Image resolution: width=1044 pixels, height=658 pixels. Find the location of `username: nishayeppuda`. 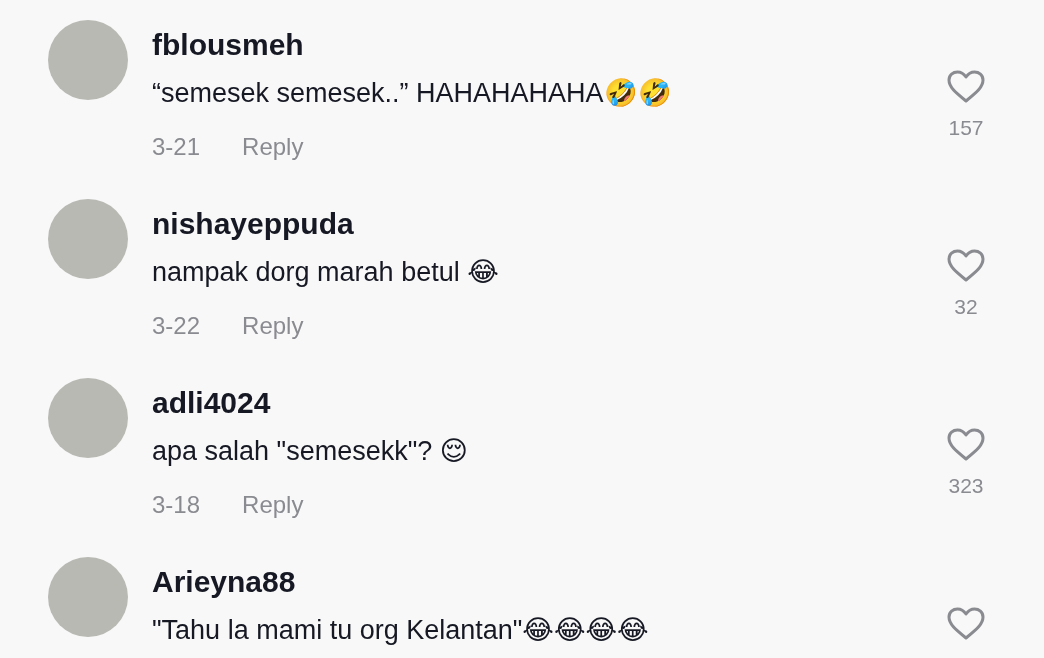

username: nishayeppuda is located at coordinates (529, 224).